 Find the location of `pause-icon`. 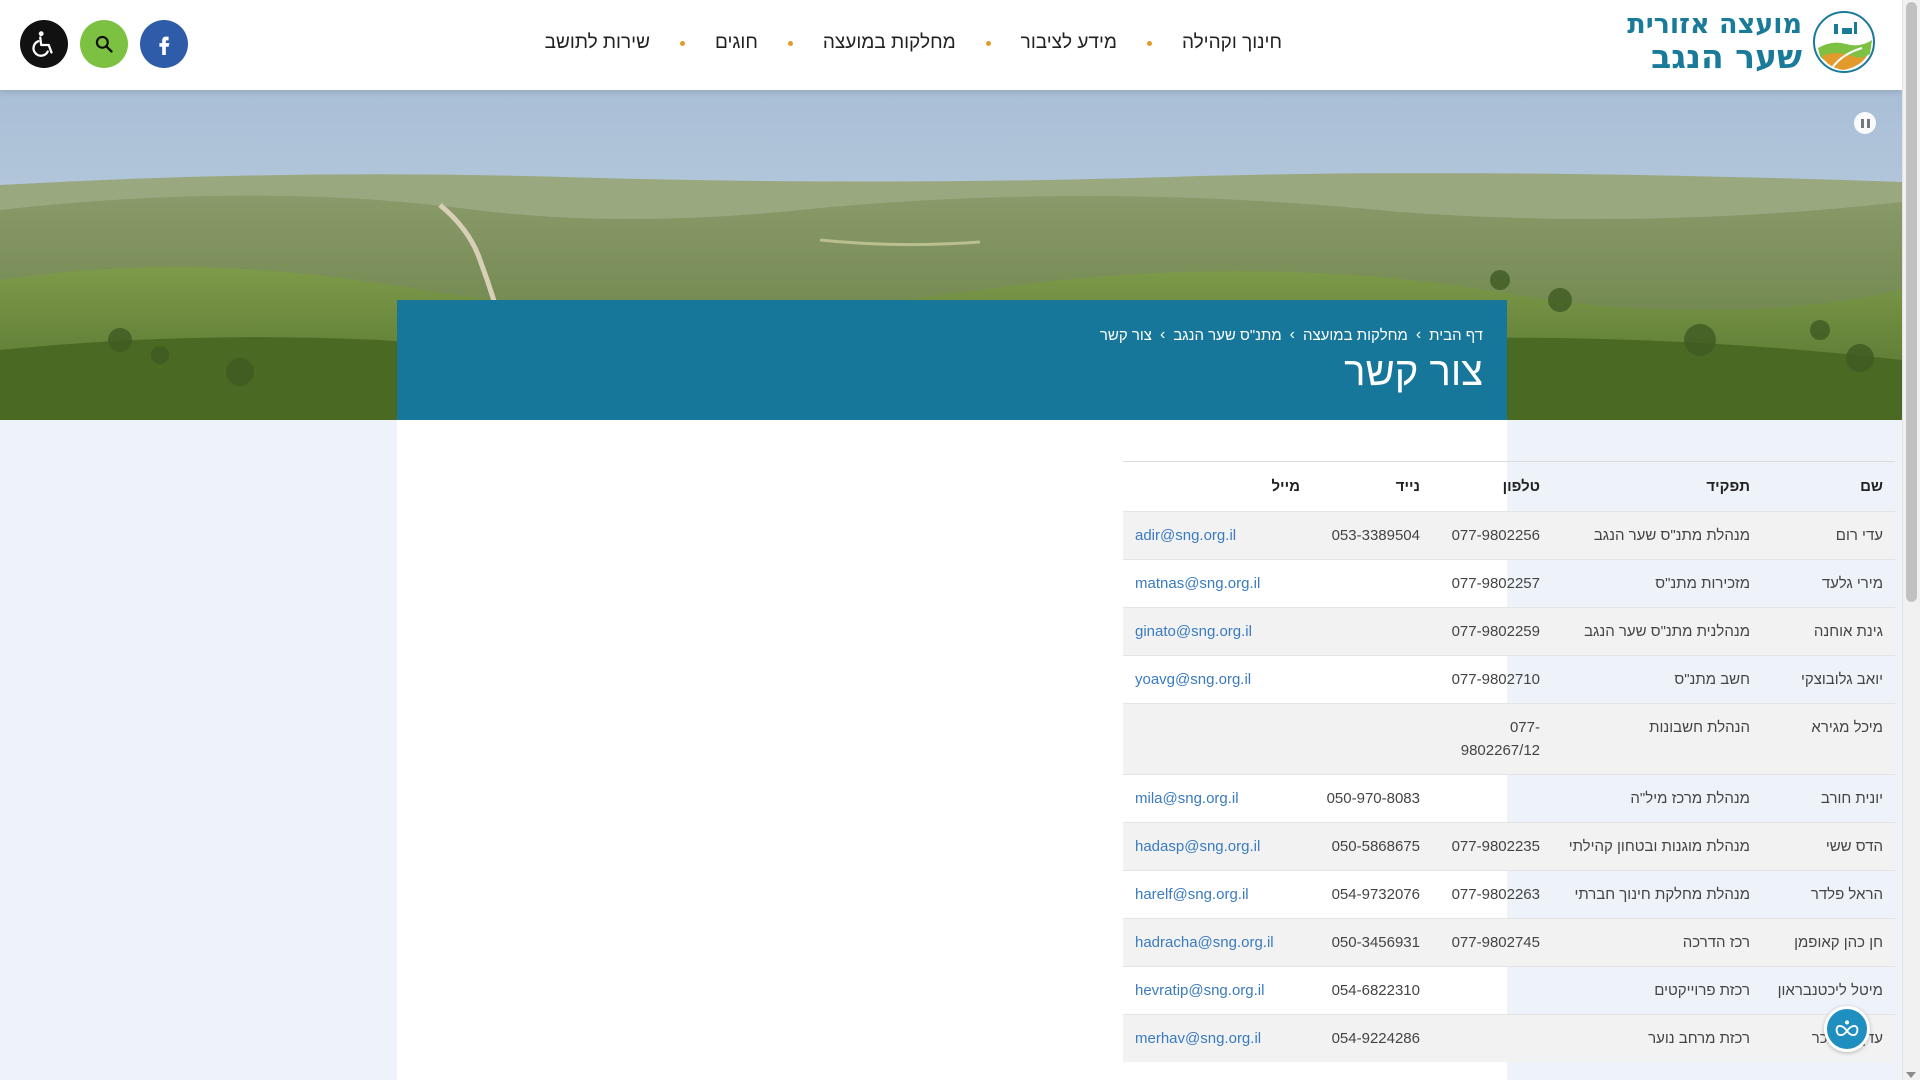

pause-icon is located at coordinates (1868, 123).